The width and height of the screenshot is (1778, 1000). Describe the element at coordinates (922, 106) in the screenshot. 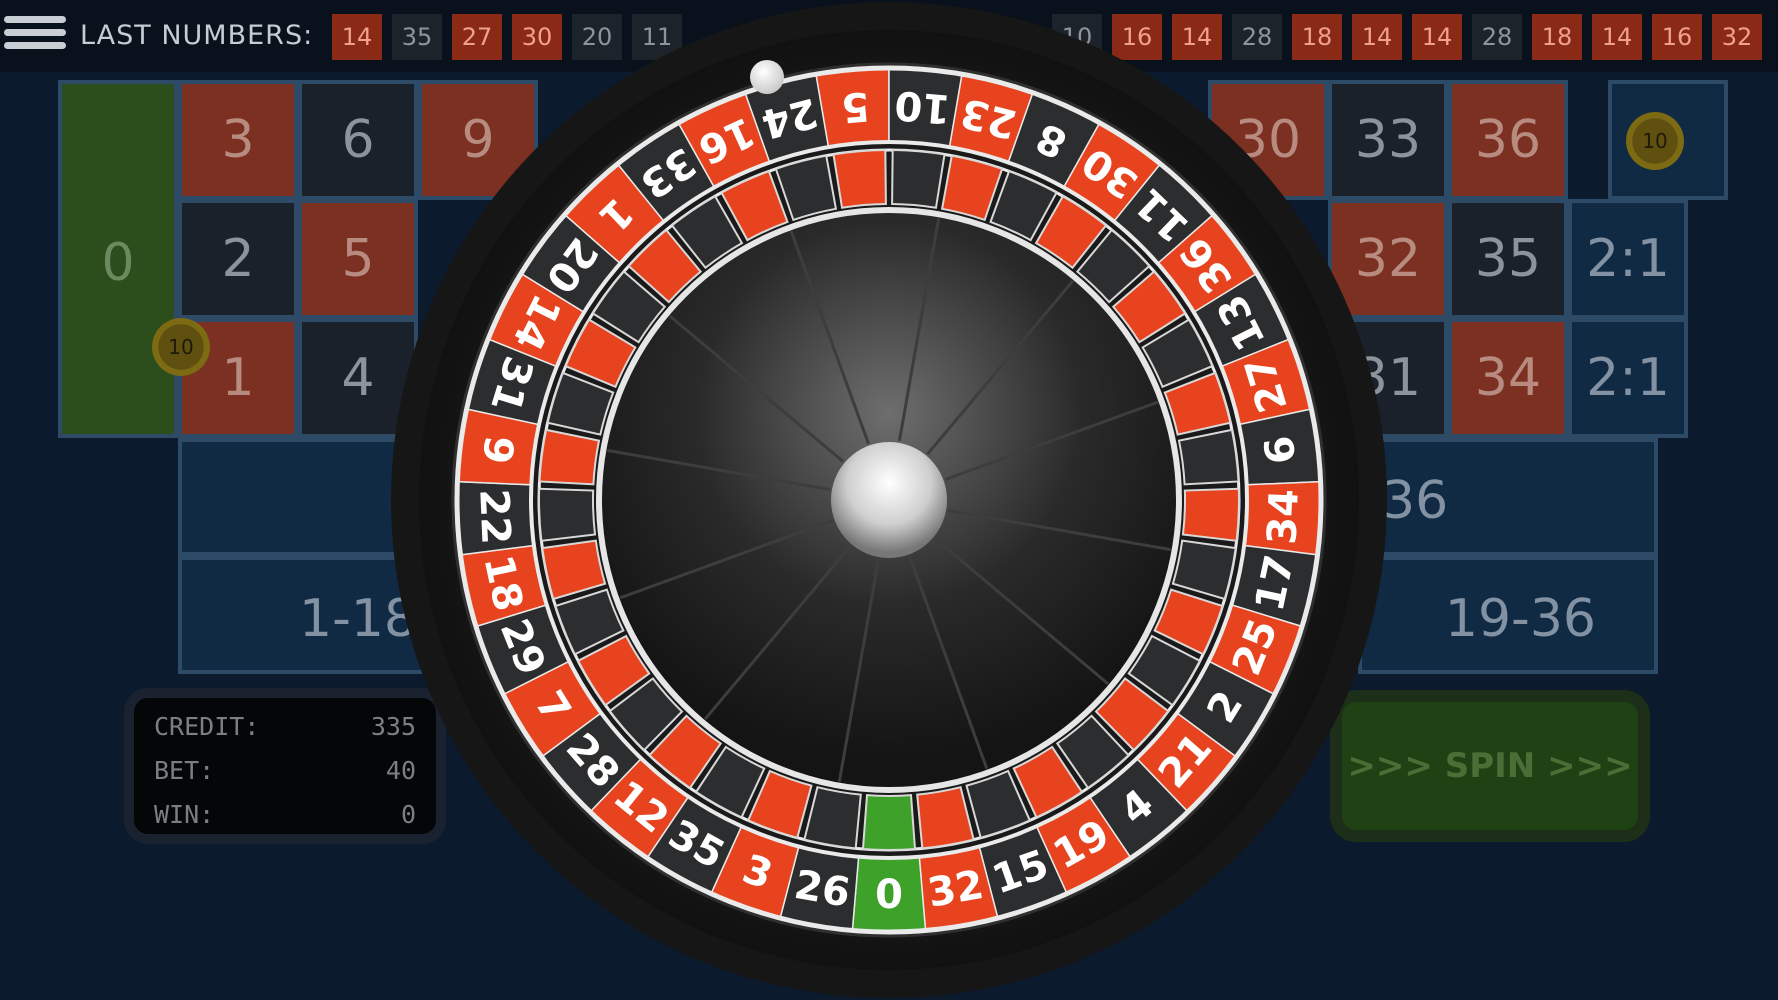

I see `wheel-number-label: 10` at that location.